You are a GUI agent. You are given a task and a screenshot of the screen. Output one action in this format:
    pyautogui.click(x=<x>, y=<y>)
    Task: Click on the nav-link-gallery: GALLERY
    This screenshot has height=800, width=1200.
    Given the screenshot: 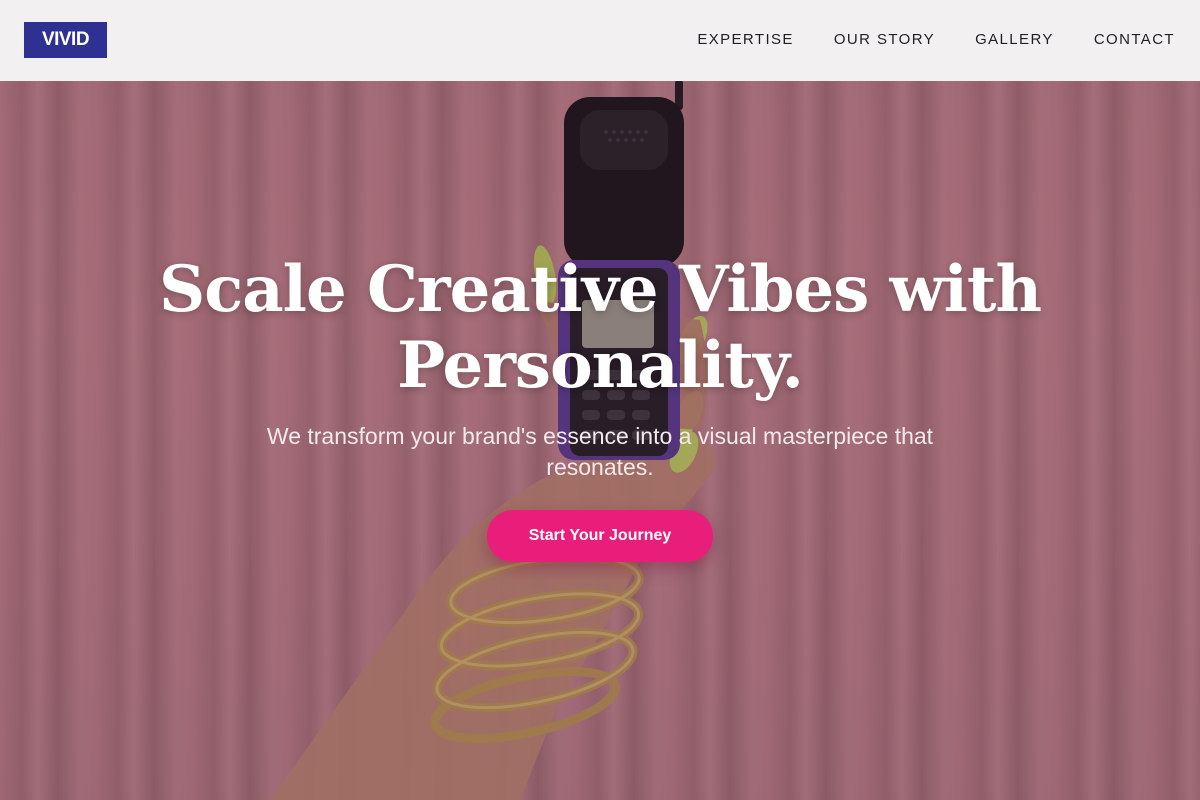 What is the action you would take?
    pyautogui.click(x=1014, y=40)
    